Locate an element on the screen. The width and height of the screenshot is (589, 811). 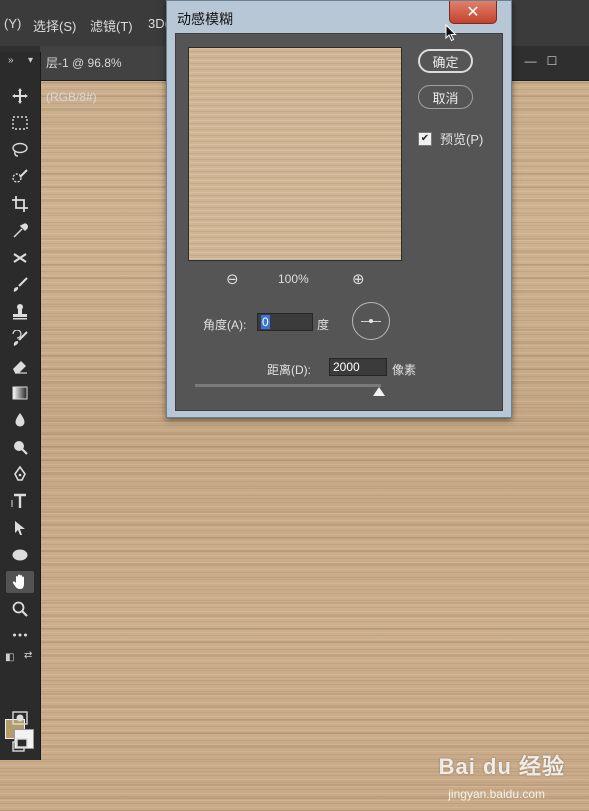
hand-icon is located at coordinates (20, 582).